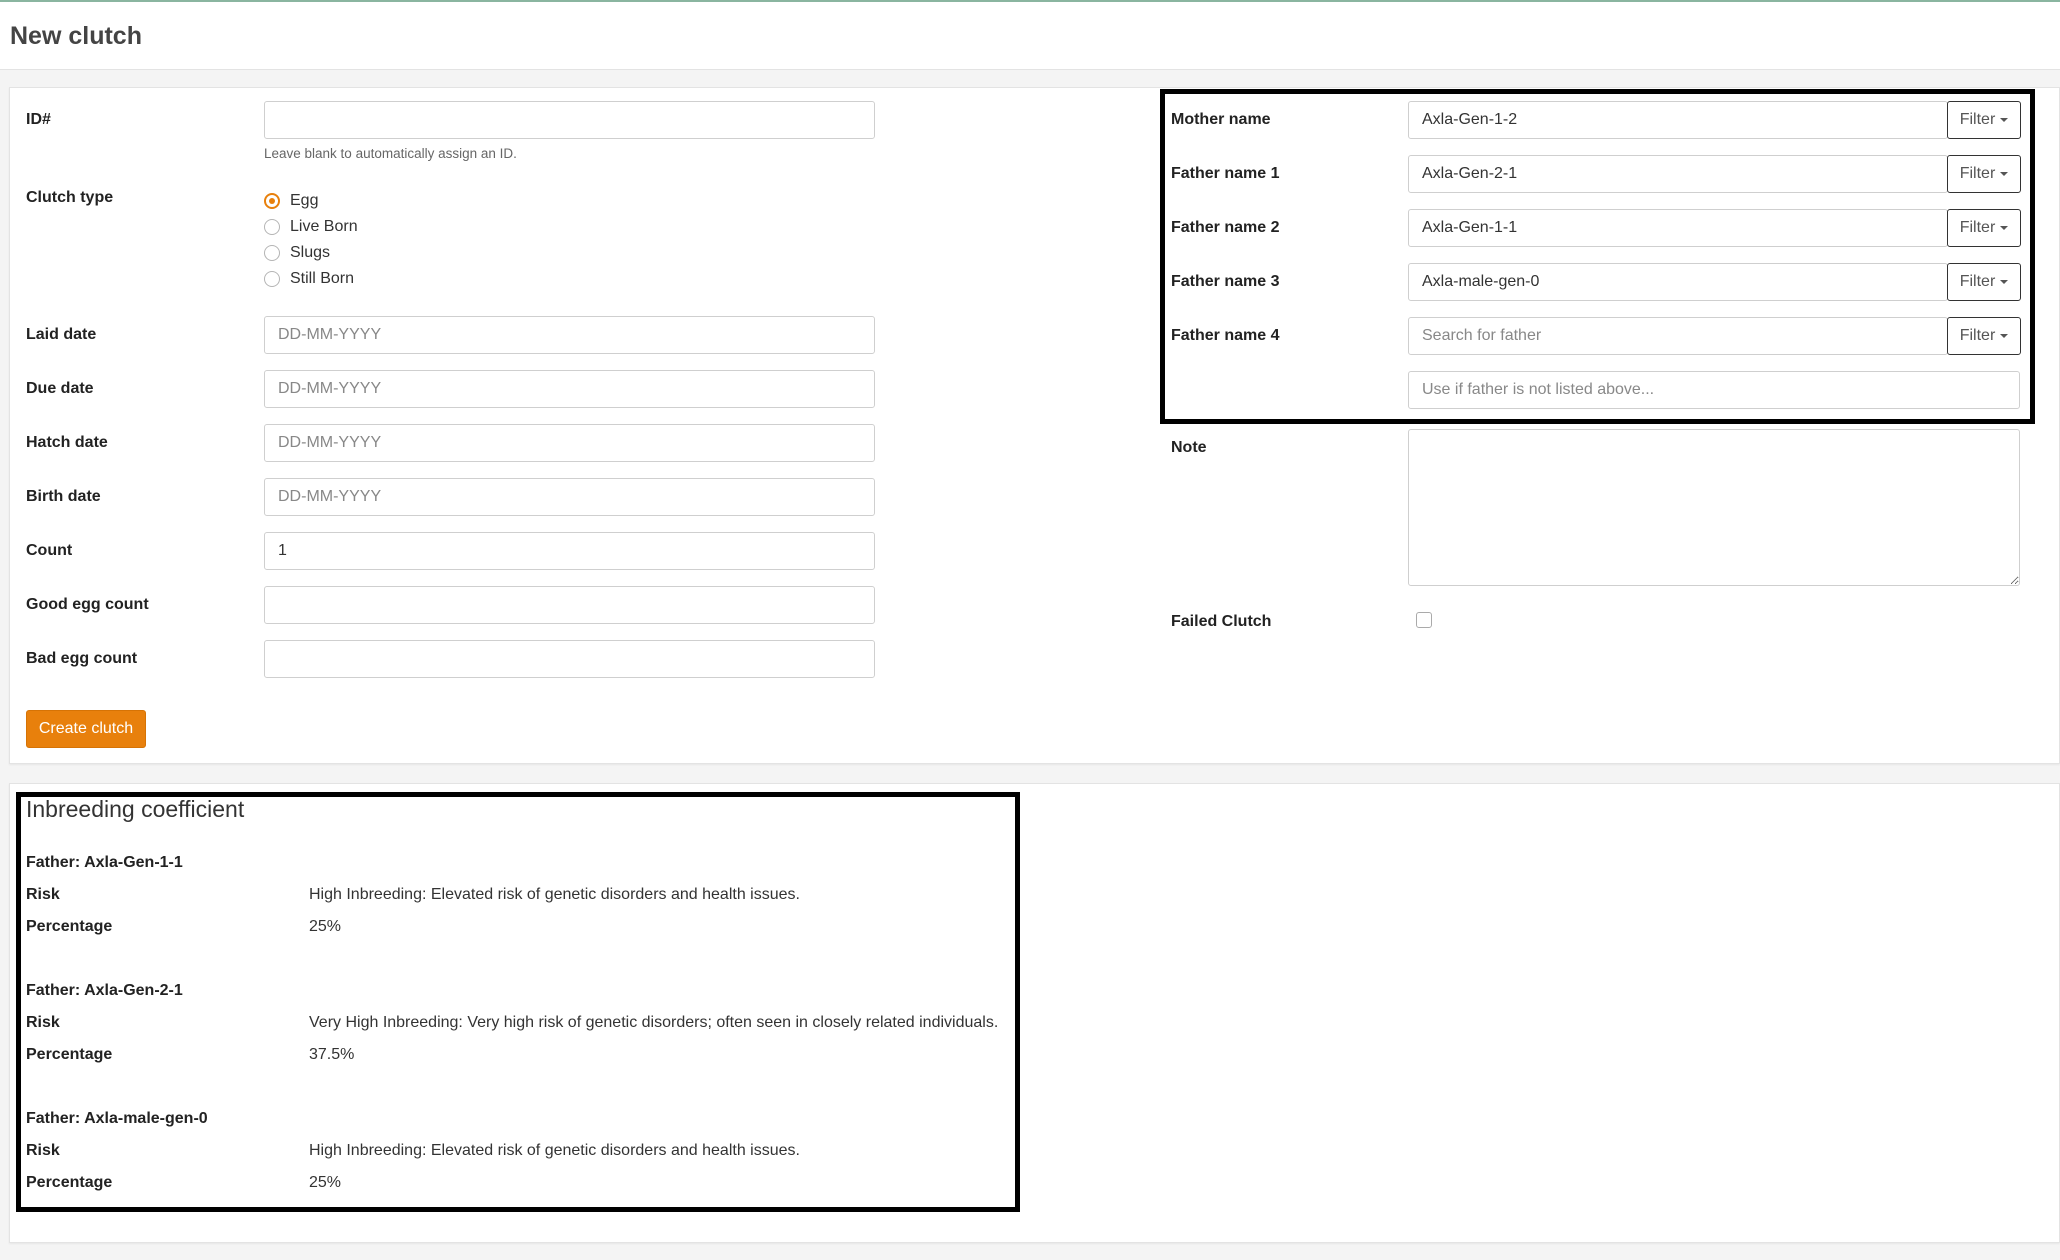  What do you see at coordinates (1678, 336) in the screenshot?
I see `father-name-4-input` at bounding box center [1678, 336].